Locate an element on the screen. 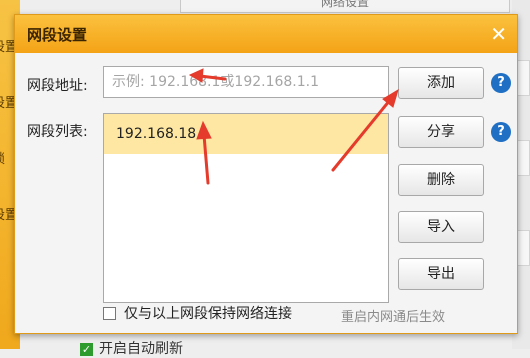  dialog-titlebar: 网段设置 ✕ is located at coordinates (266, 34).